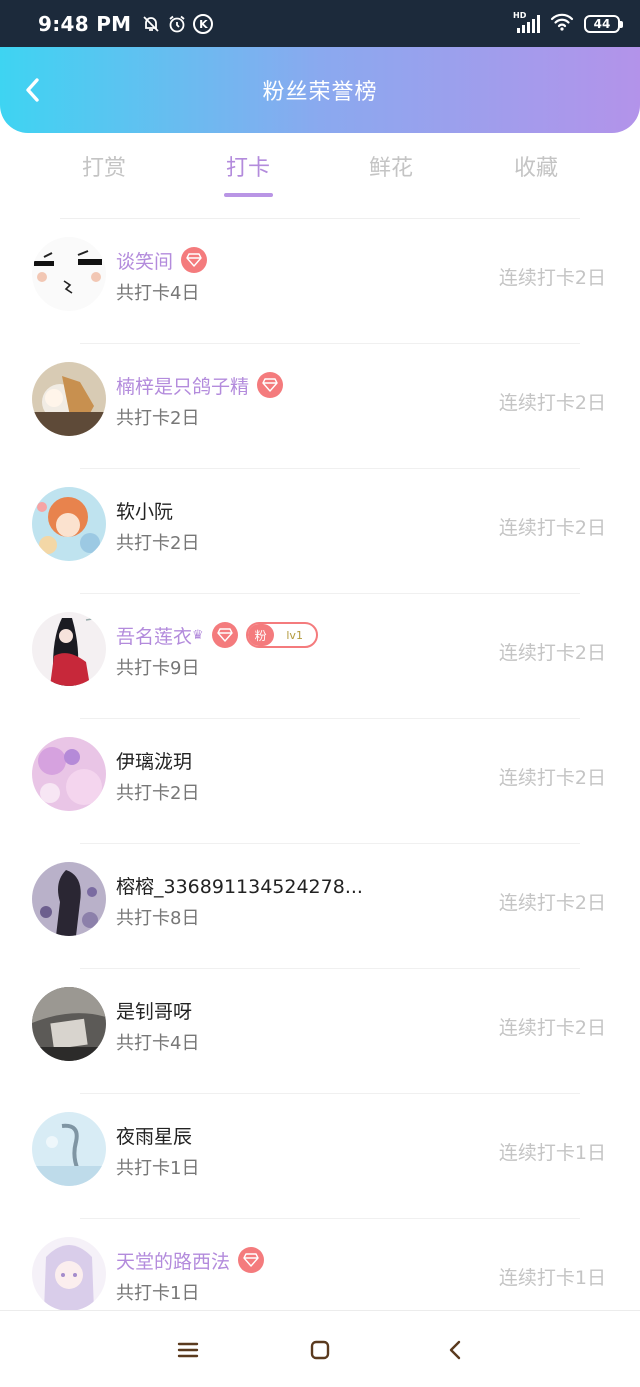 The height and width of the screenshot is (1387, 640). What do you see at coordinates (320, 24) in the screenshot?
I see `status-bar: 9:48 PM K HD 44` at bounding box center [320, 24].